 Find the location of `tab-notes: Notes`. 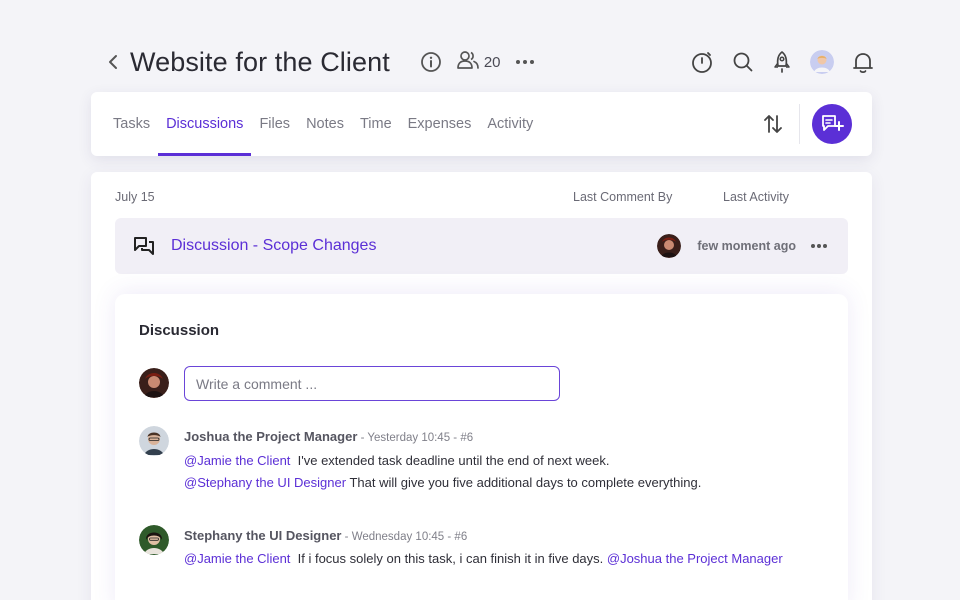

tab-notes: Notes is located at coordinates (325, 124).